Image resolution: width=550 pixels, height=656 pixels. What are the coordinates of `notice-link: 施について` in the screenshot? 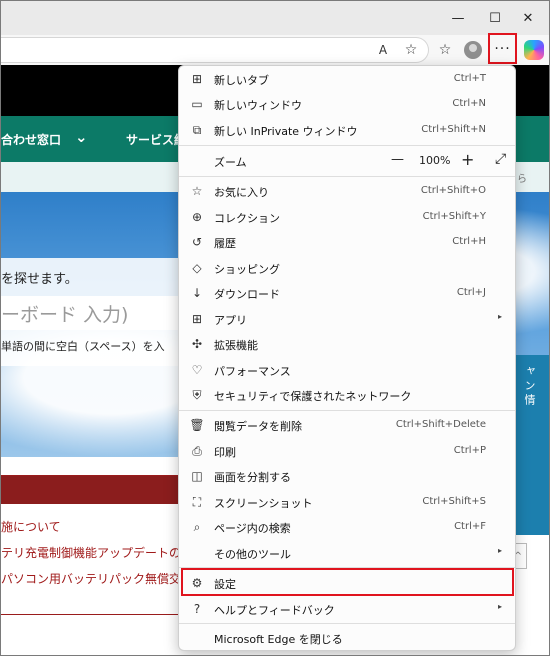 It's located at (31, 526).